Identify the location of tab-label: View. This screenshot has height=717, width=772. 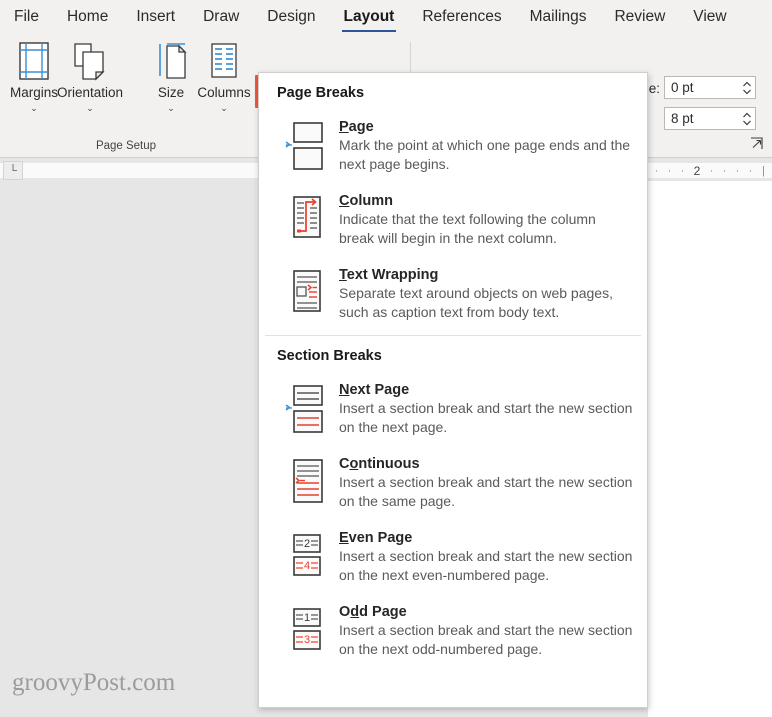
(710, 16).